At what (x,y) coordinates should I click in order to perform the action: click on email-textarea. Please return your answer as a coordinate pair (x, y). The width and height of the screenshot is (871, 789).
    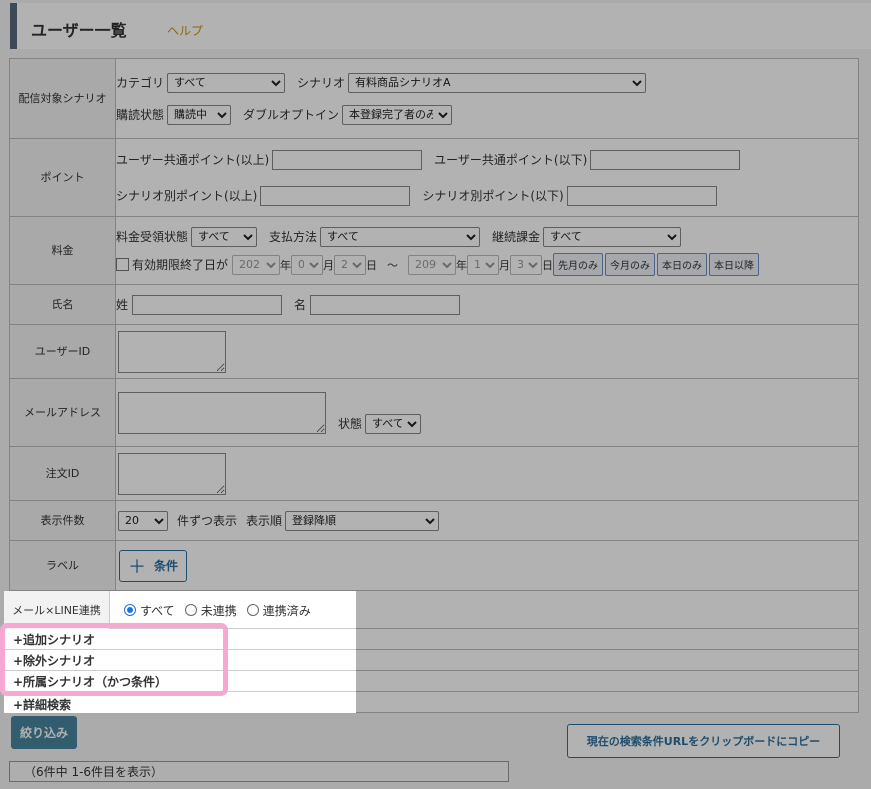
    Looking at the image, I should click on (222, 412).